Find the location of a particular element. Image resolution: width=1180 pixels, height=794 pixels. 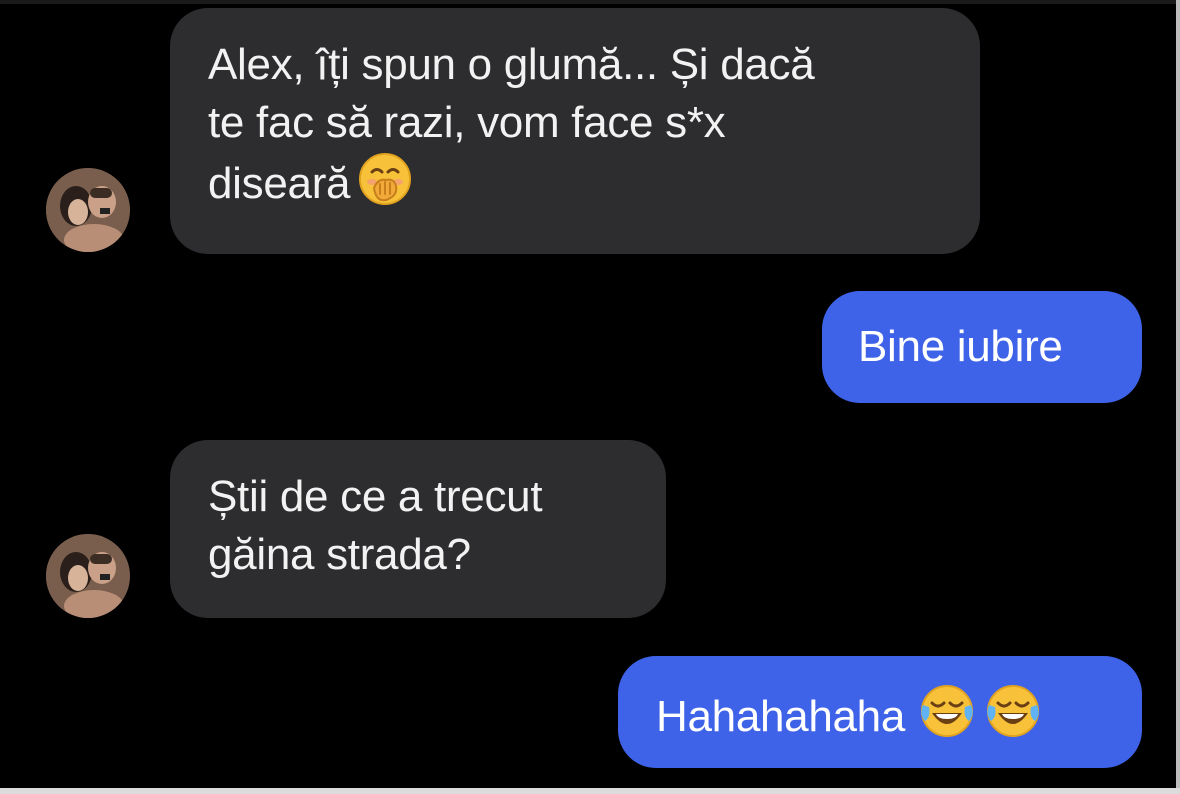

face-with-hand-over-mouth-icon is located at coordinates (385, 186).